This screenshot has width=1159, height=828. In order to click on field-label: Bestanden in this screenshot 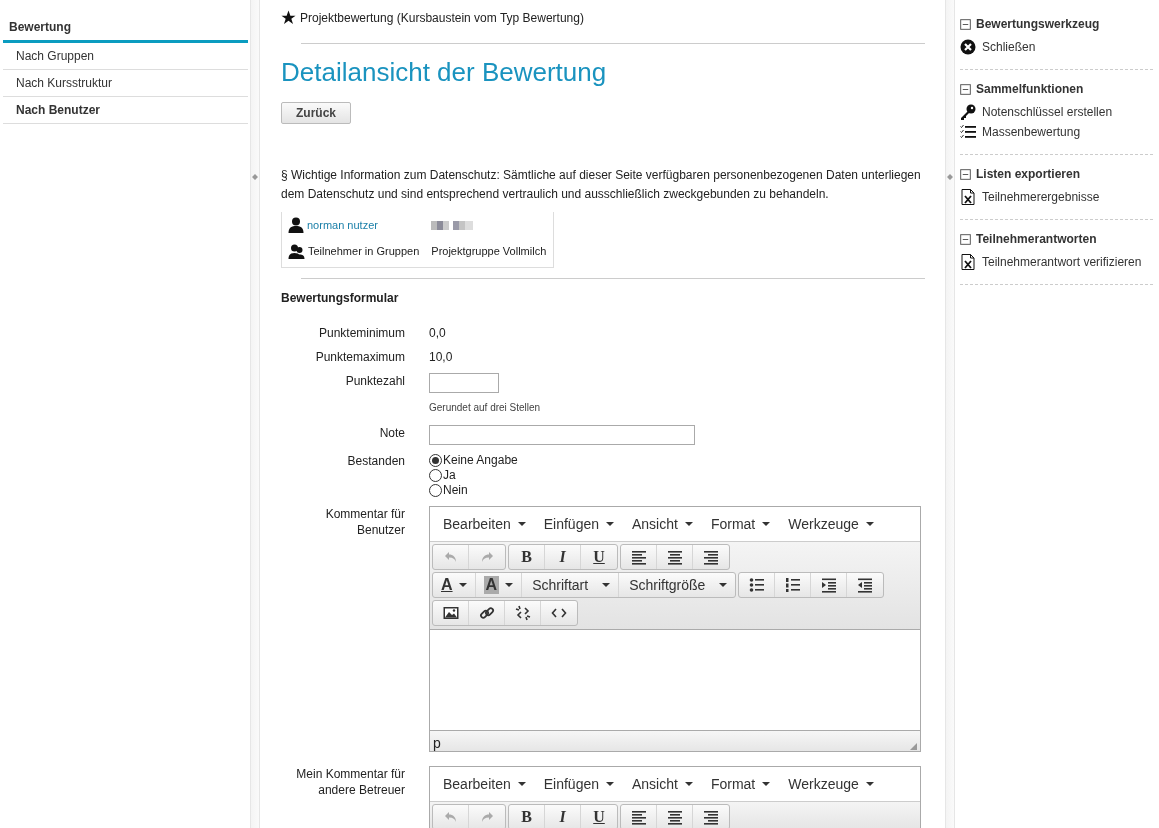, I will do `click(375, 461)`.